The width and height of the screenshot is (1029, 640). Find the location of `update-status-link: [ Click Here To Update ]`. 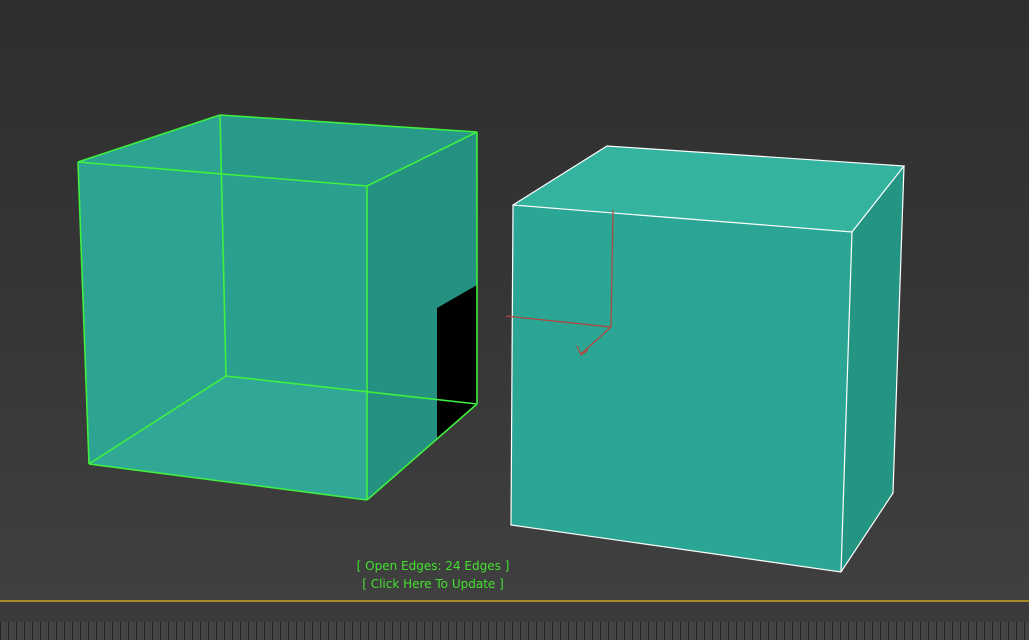

update-status-link: [ Click Here To Update ] is located at coordinates (433, 584).